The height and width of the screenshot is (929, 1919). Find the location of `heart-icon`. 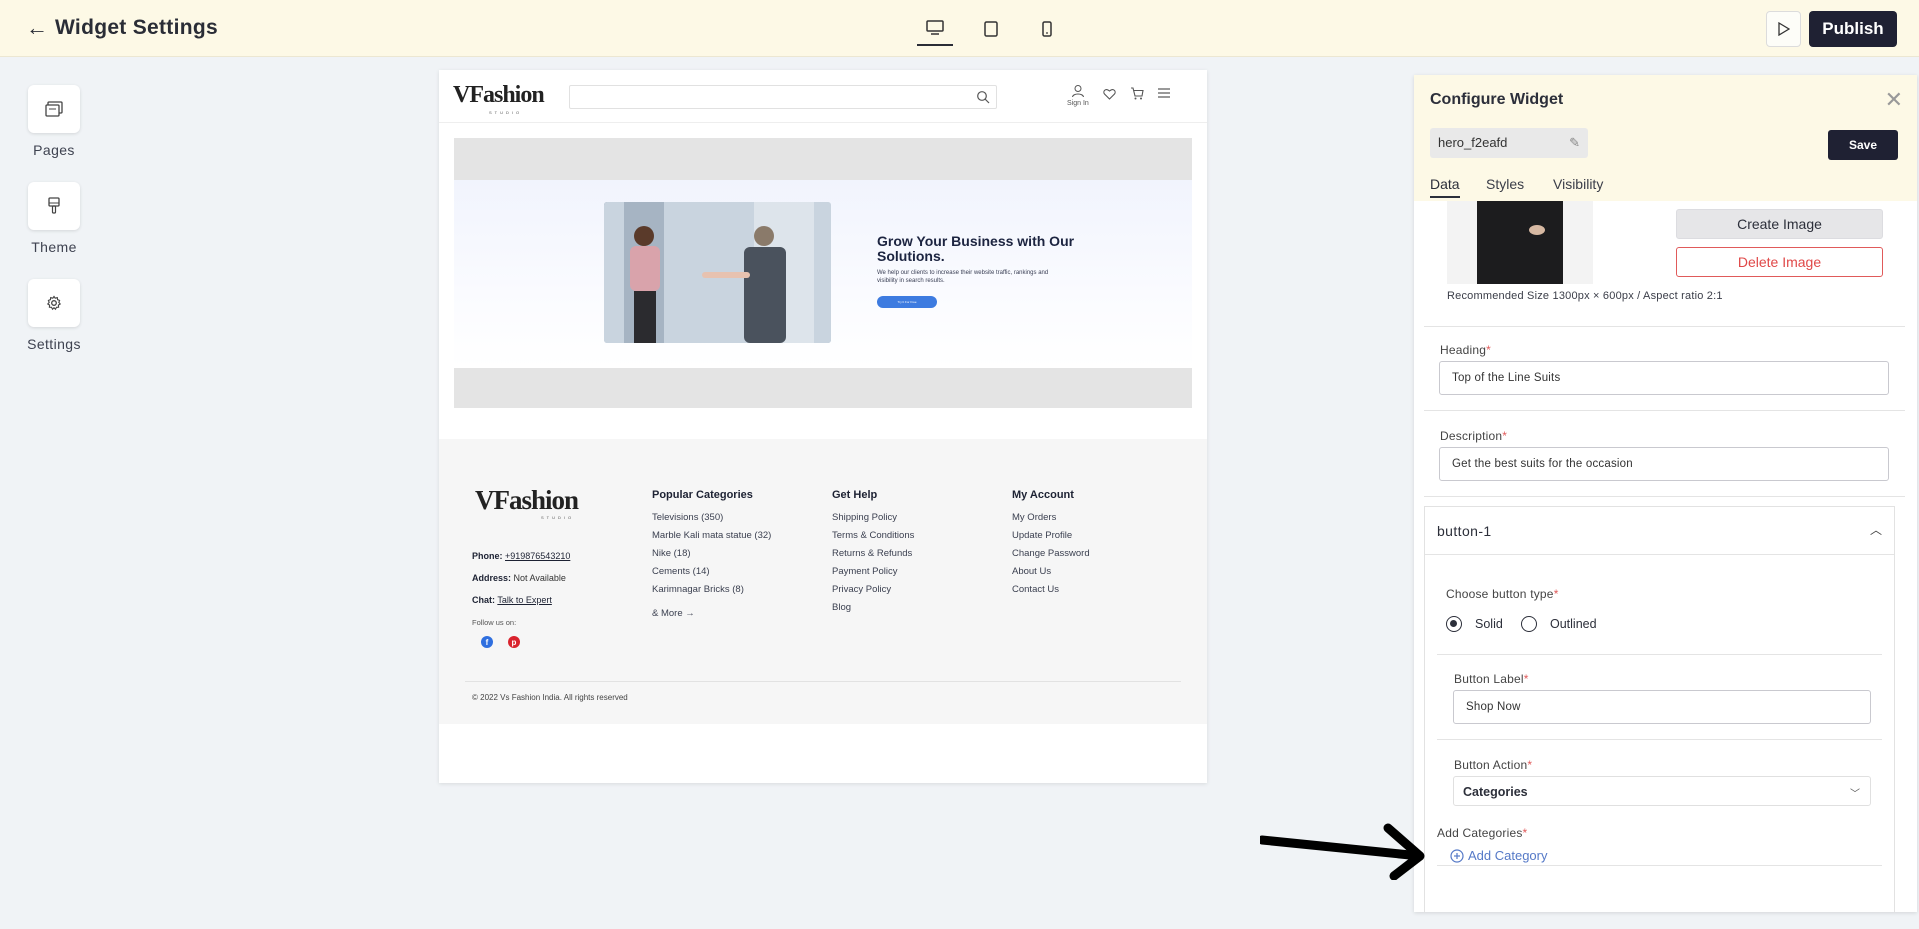

heart-icon is located at coordinates (1109, 94).